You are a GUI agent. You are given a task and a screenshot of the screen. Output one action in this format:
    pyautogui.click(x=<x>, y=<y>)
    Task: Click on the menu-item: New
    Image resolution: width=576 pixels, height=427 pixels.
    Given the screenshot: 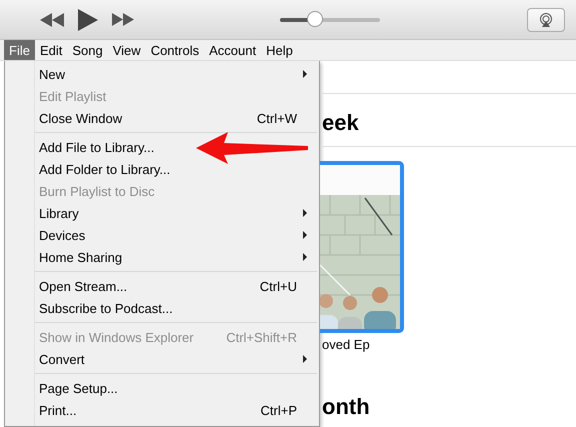 What is the action you would take?
    pyautogui.click(x=162, y=74)
    